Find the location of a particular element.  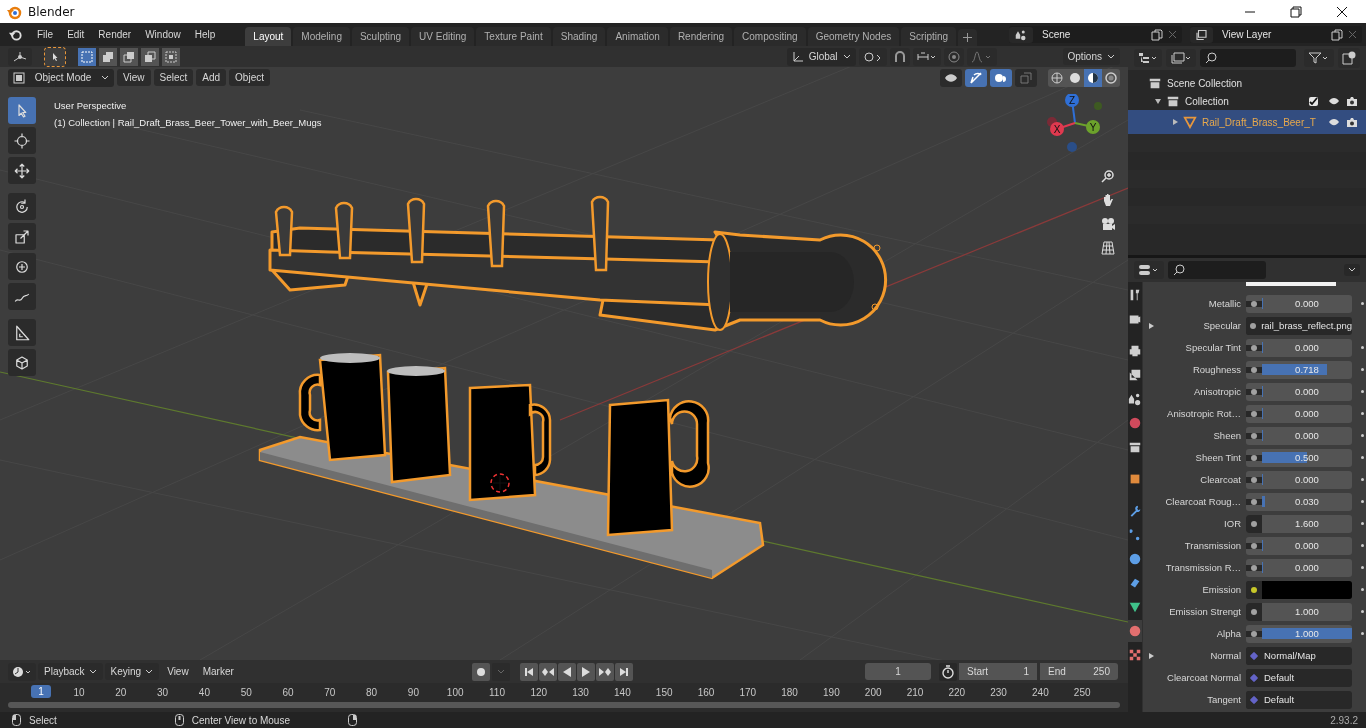

visibility-toggle is located at coordinates (951, 77).